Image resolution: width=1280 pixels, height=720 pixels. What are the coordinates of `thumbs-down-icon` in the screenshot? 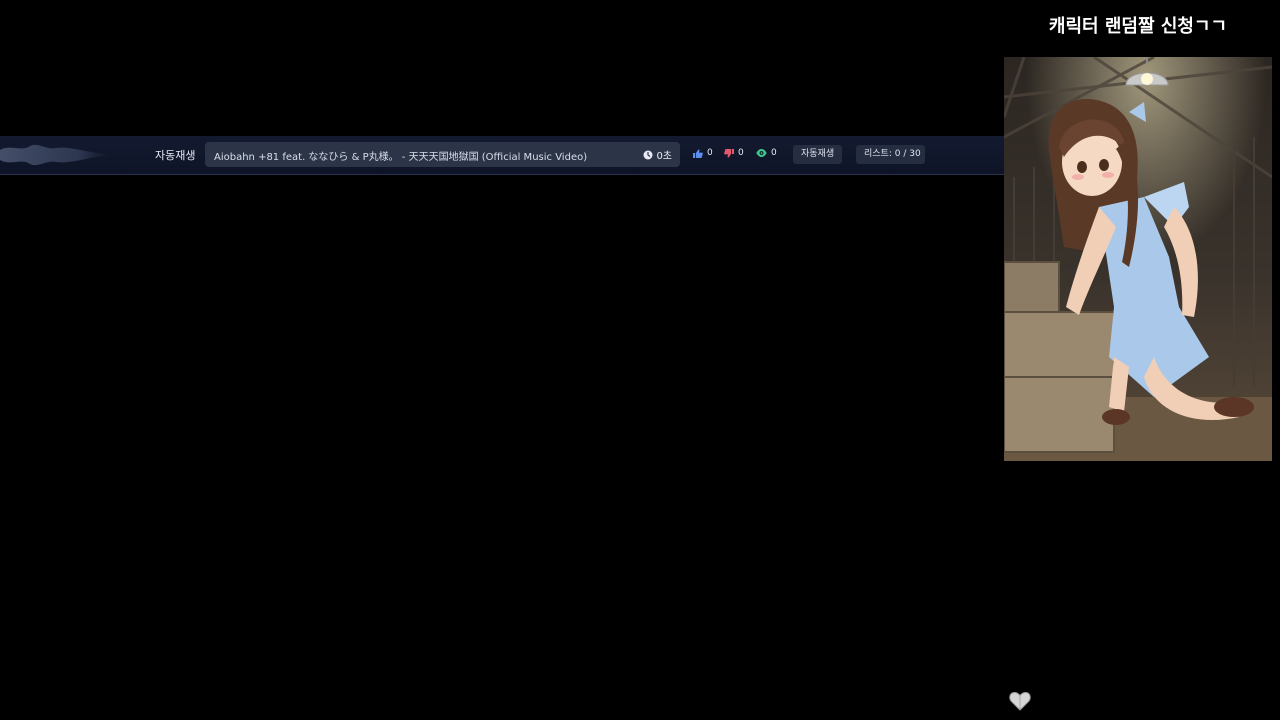 It's located at (729, 153).